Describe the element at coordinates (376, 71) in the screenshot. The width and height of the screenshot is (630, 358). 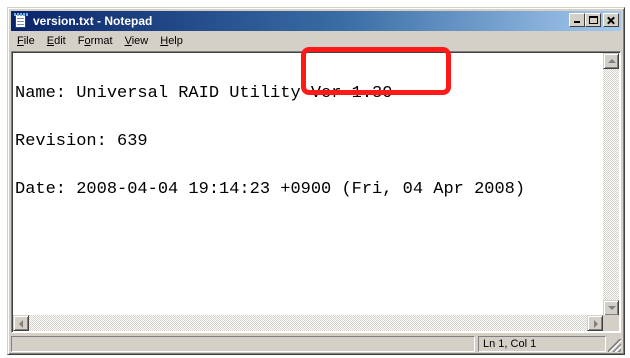
I see `highlight-annotation` at that location.